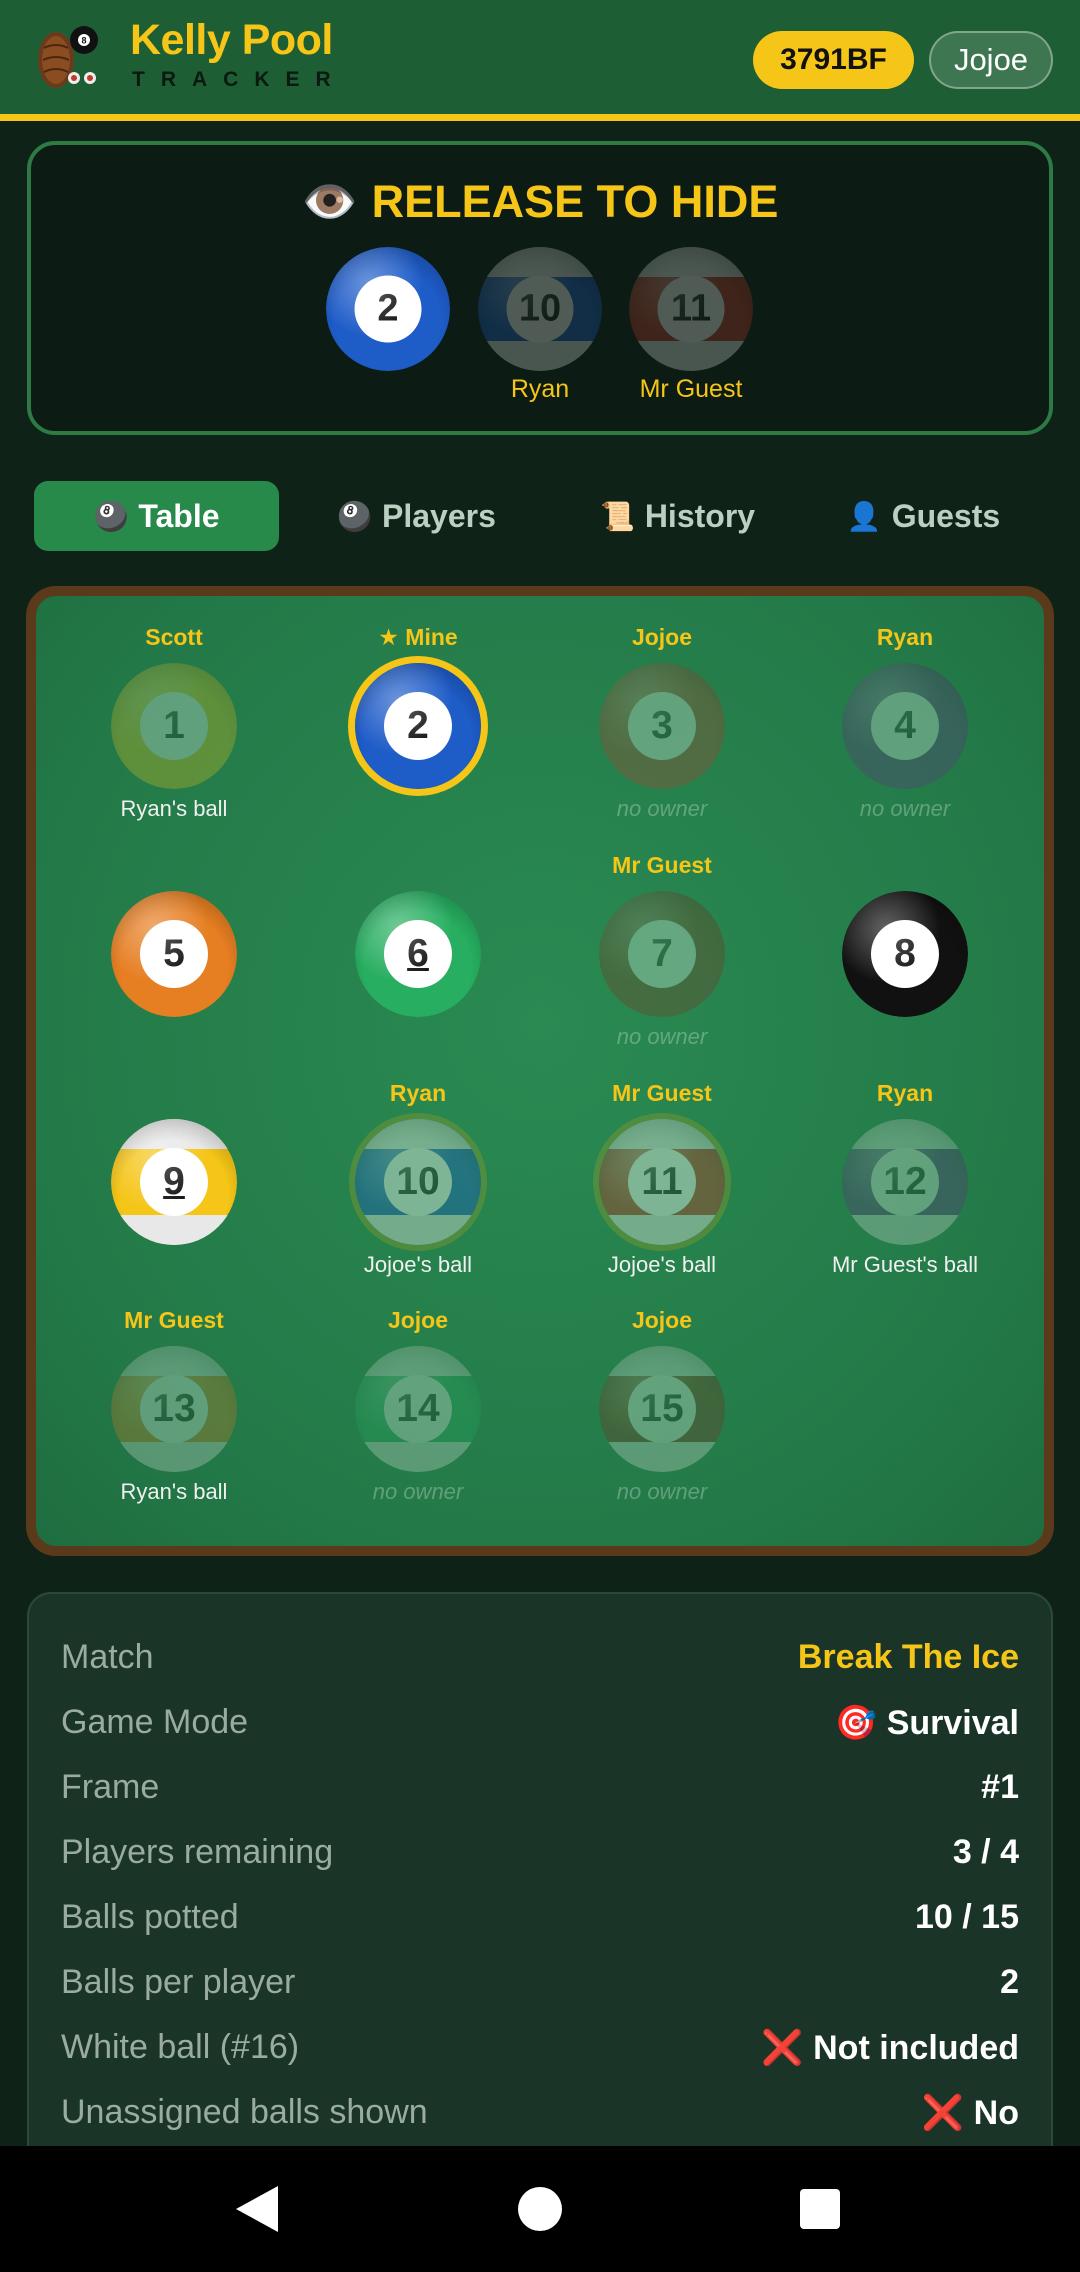 This screenshot has height=2272, width=1080. What do you see at coordinates (540, 60) in the screenshot?
I see `app-header: 8 Kelly Pool TRACKER 3791BF Jojoe` at bounding box center [540, 60].